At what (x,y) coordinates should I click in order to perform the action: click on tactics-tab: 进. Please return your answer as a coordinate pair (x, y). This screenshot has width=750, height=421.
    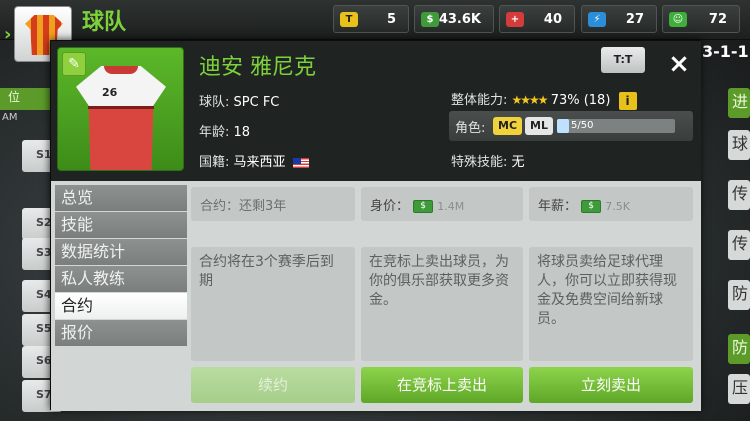
    Looking at the image, I should click on (739, 103).